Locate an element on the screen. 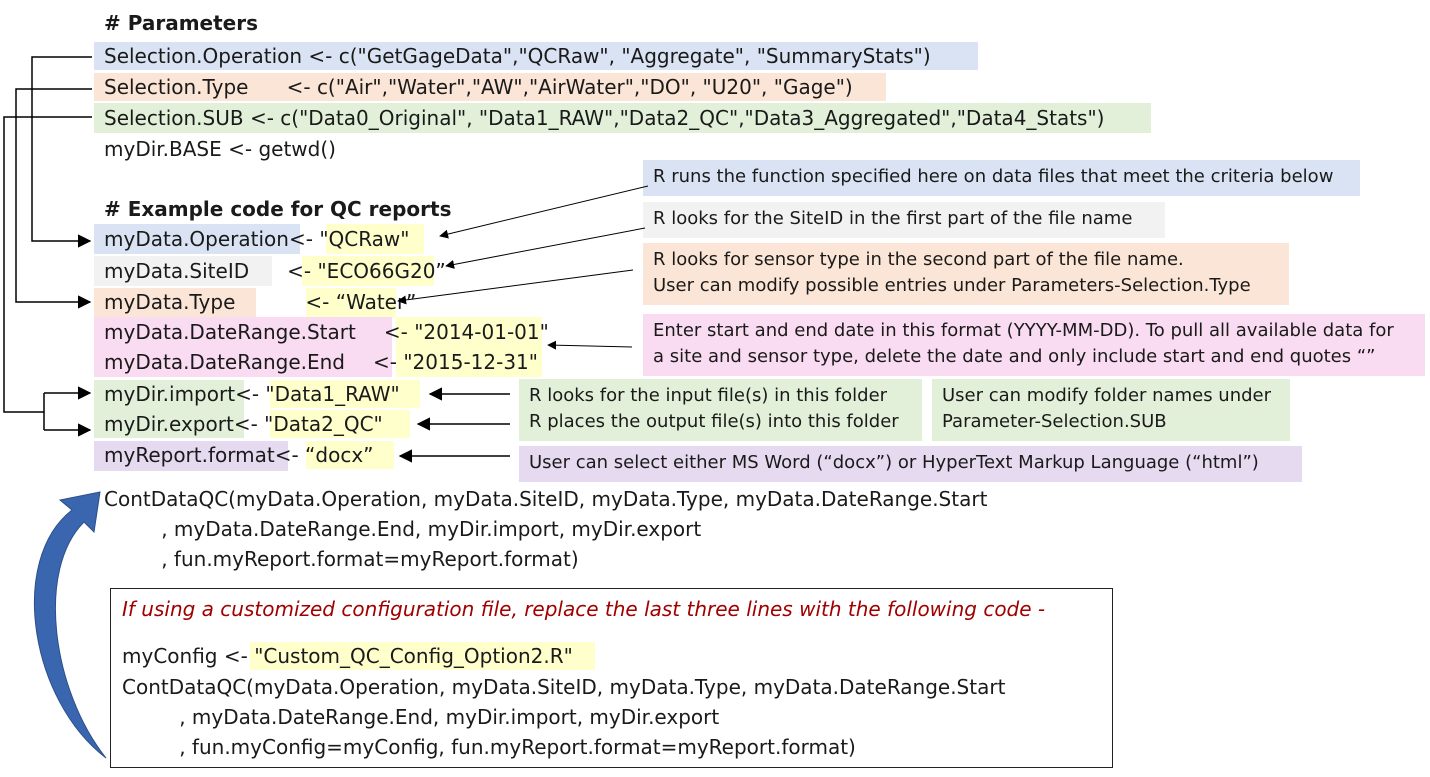  arrow-note-type is located at coordinates (515, 287).